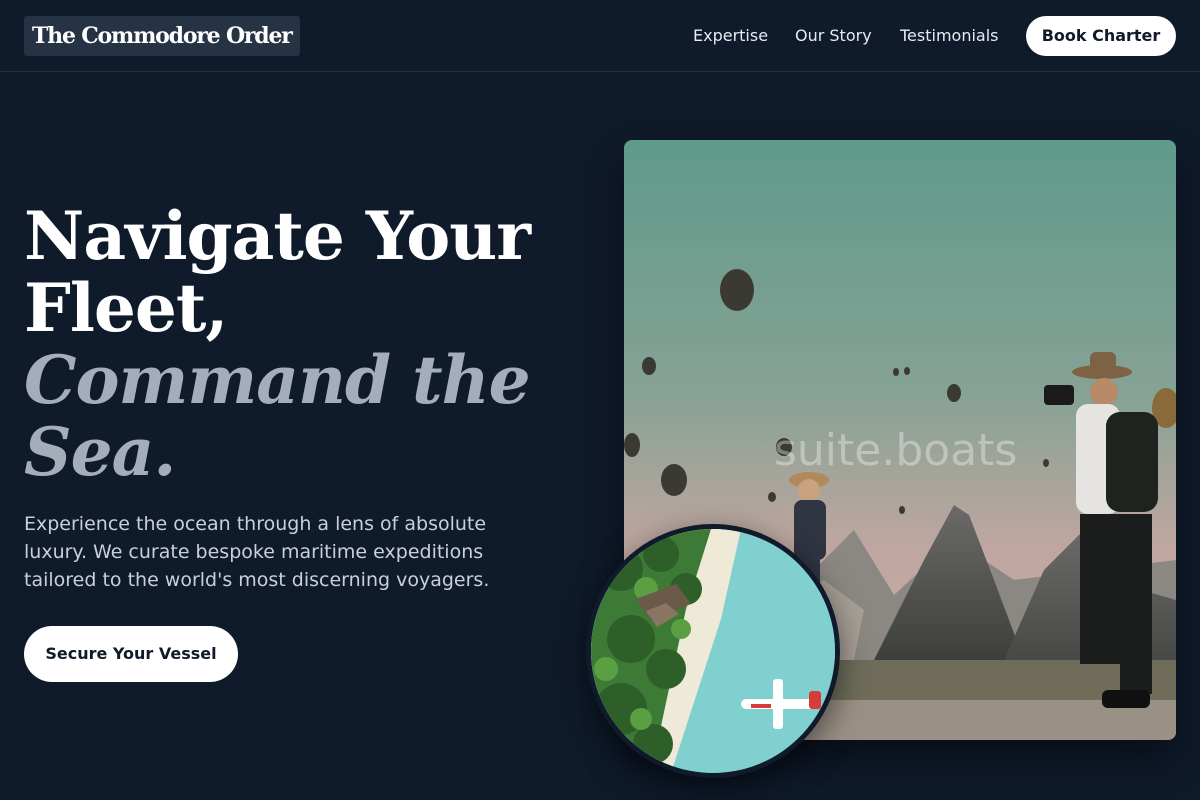 The image size is (1200, 800). Describe the element at coordinates (1101, 36) in the screenshot. I see `book-charter-button: Book Charter` at that location.